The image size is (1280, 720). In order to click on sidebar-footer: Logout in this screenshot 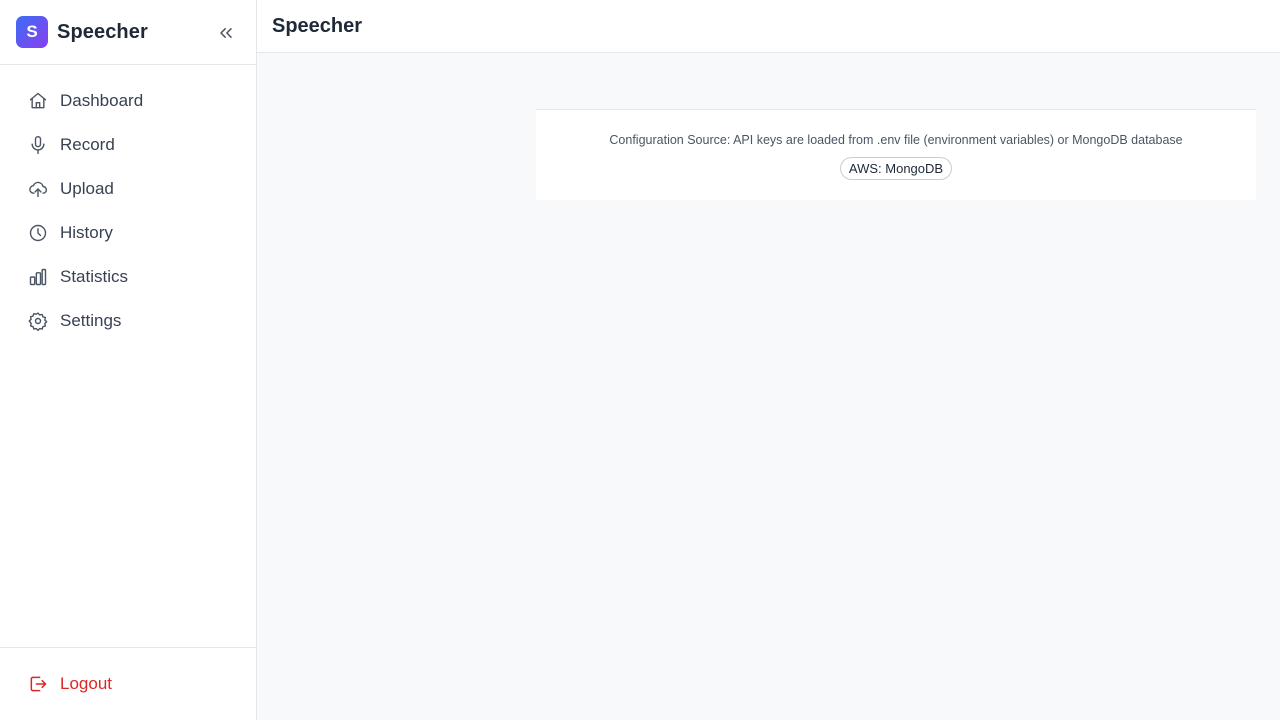, I will do `click(128, 683)`.